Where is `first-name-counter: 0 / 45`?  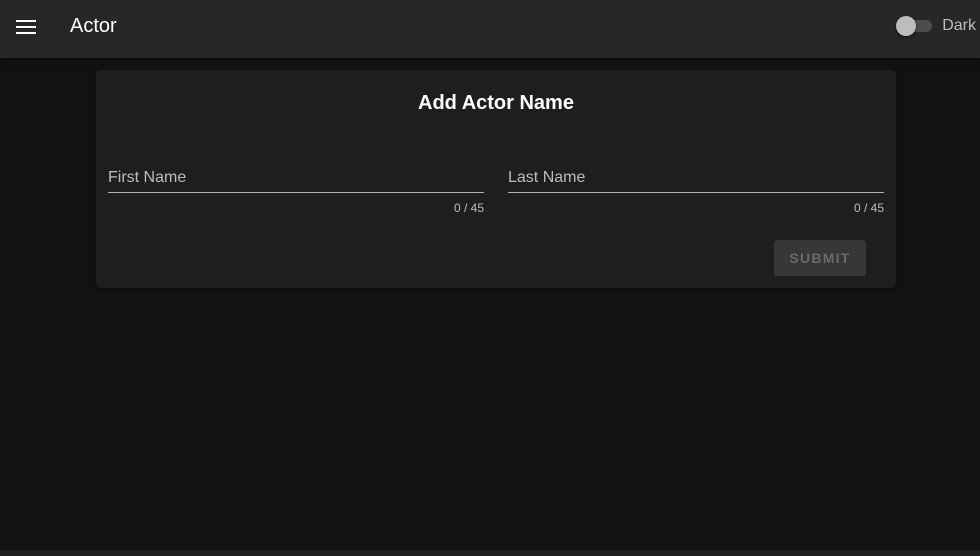
first-name-counter: 0 / 45 is located at coordinates (468, 208).